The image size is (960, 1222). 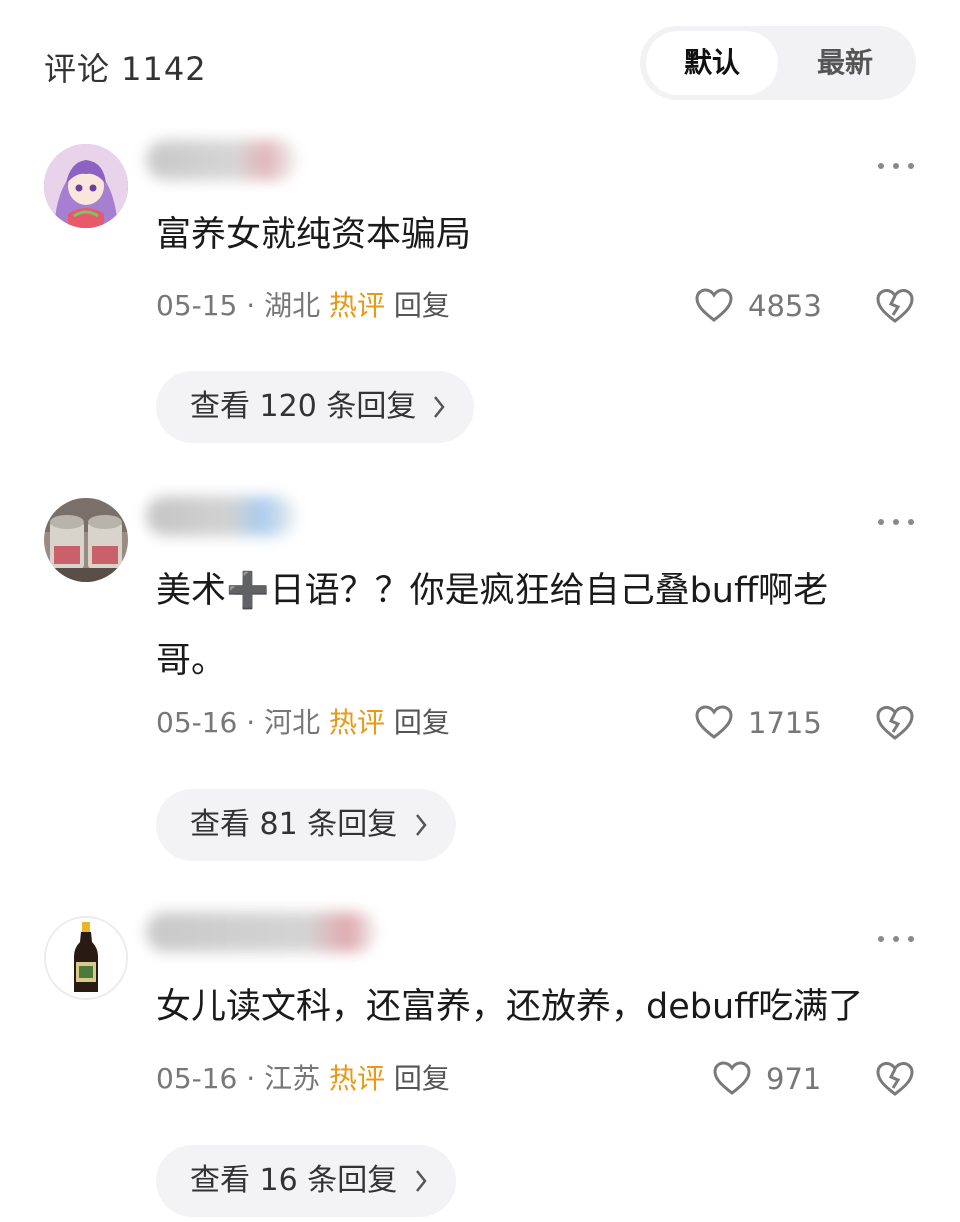 What do you see at coordinates (86, 958) in the screenshot?
I see `sauce-bottle-avatar` at bounding box center [86, 958].